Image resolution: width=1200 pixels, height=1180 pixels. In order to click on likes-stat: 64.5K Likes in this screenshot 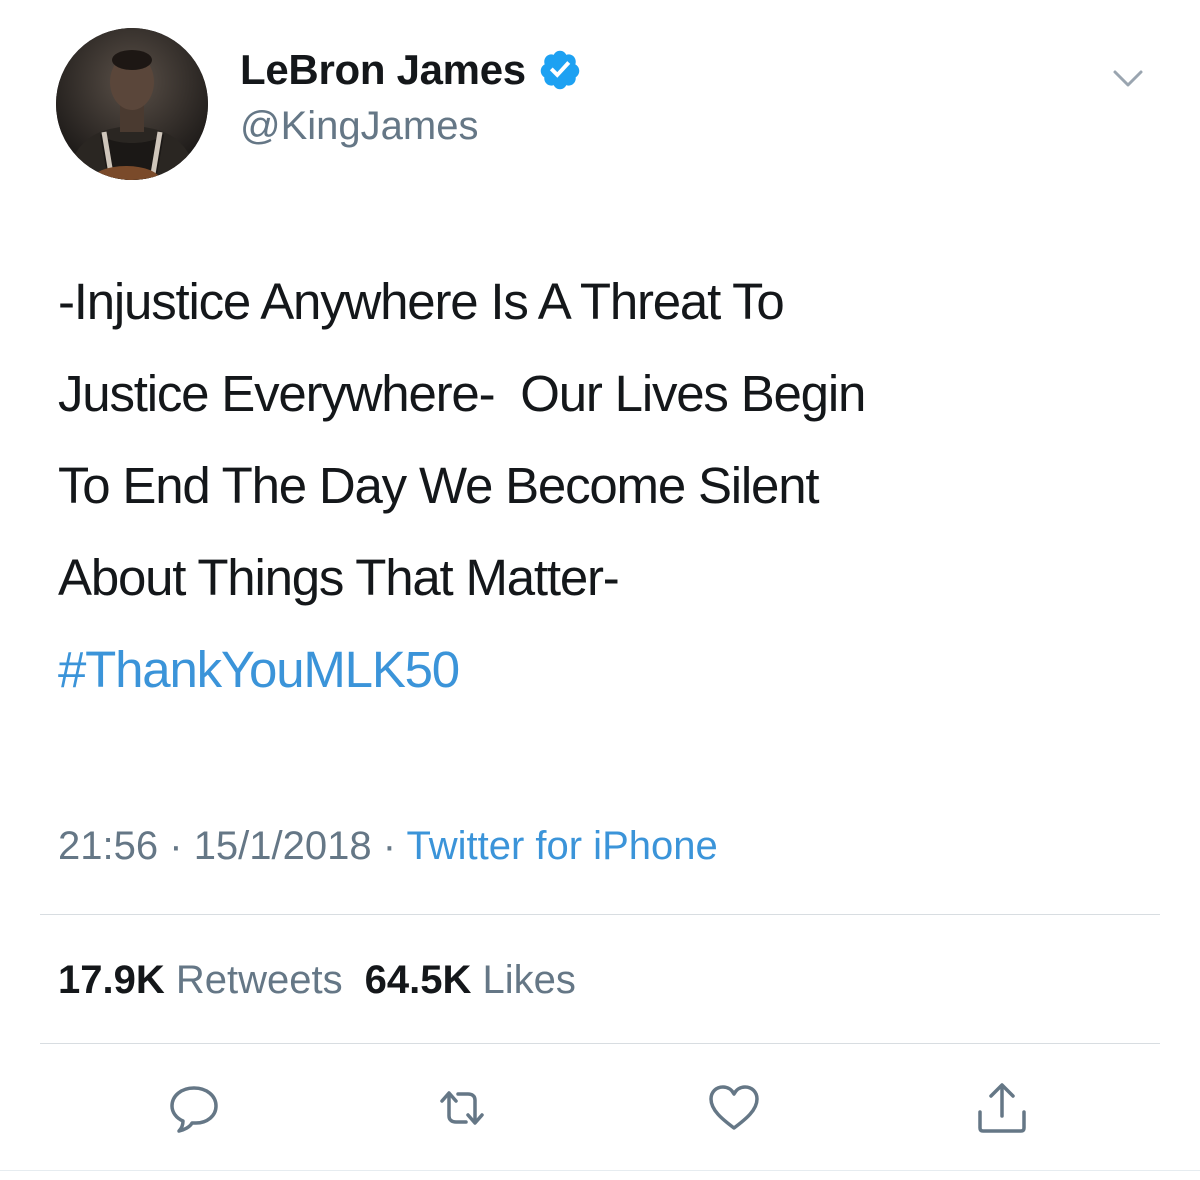, I will do `click(470, 980)`.